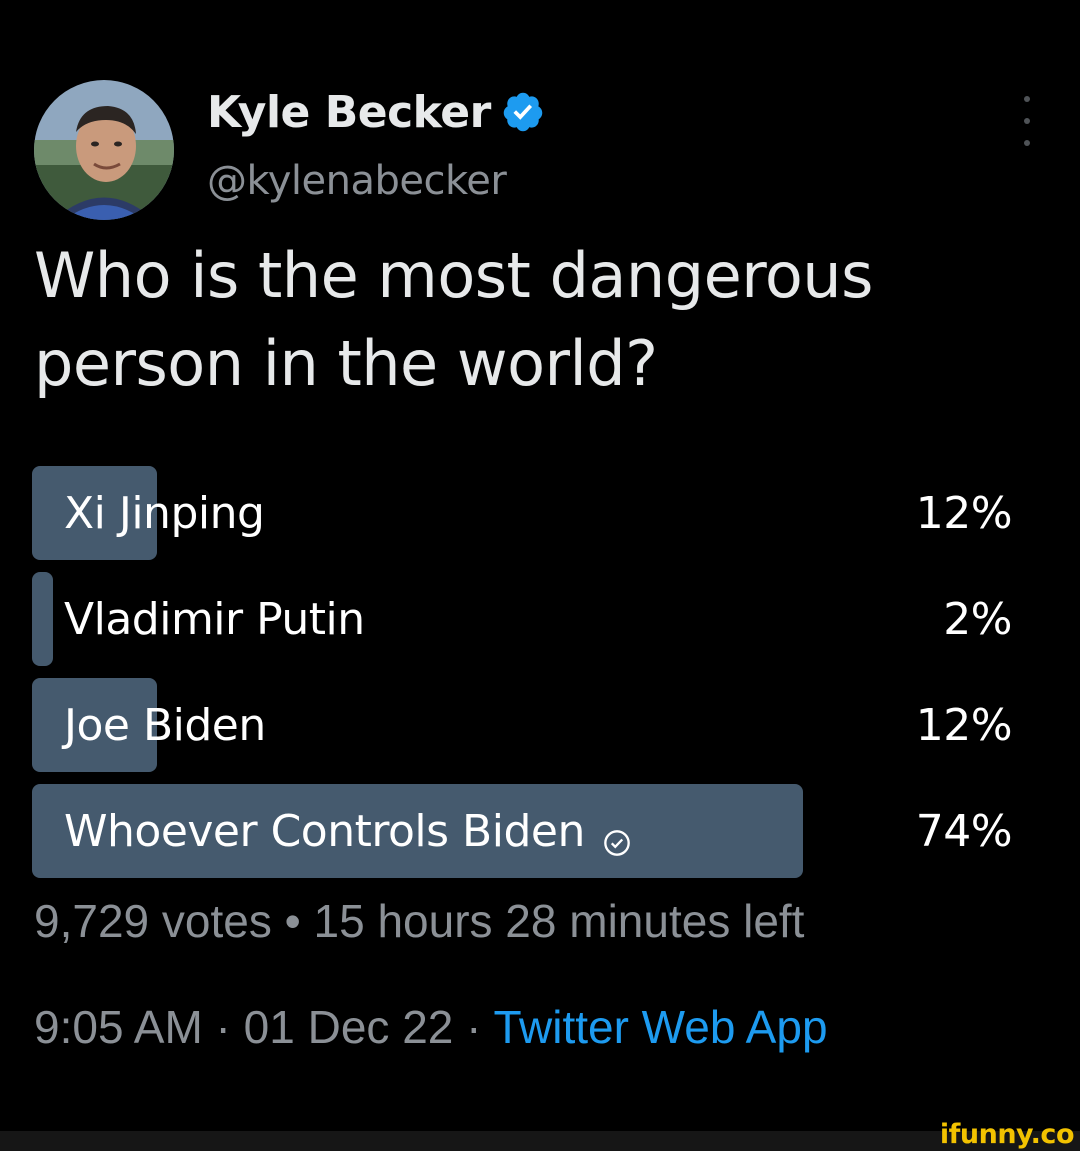  What do you see at coordinates (357, 181) in the screenshot?
I see `author-handle: @kylenabecker` at bounding box center [357, 181].